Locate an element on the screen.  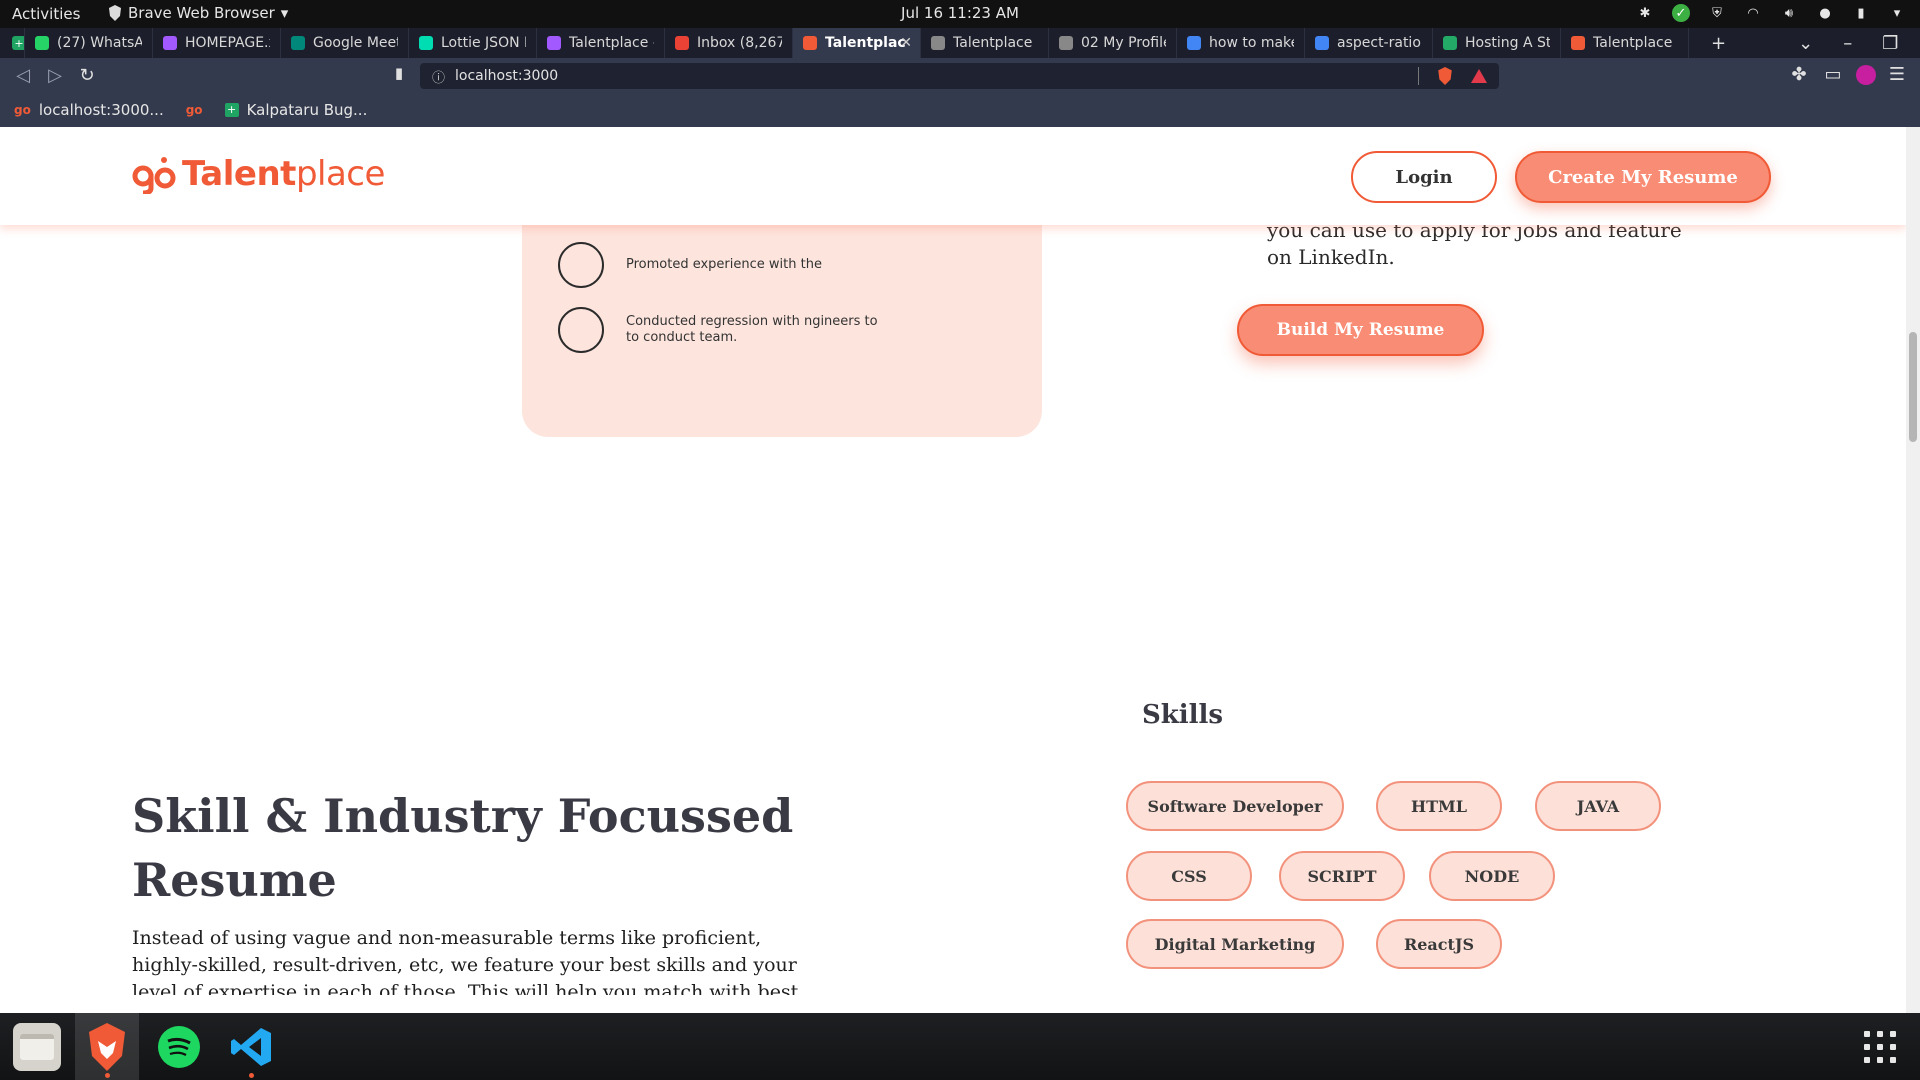
url-text: localhost:3000 is located at coordinates (506, 76).